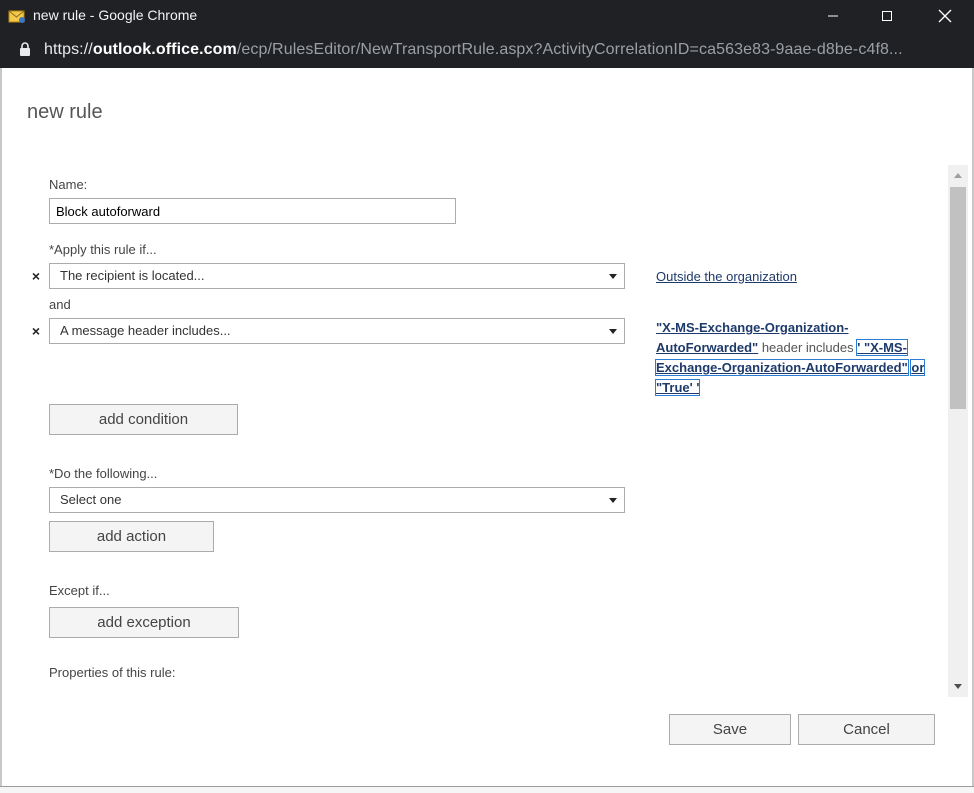 This screenshot has height=793, width=974. What do you see at coordinates (252, 211) in the screenshot?
I see `name-input` at bounding box center [252, 211].